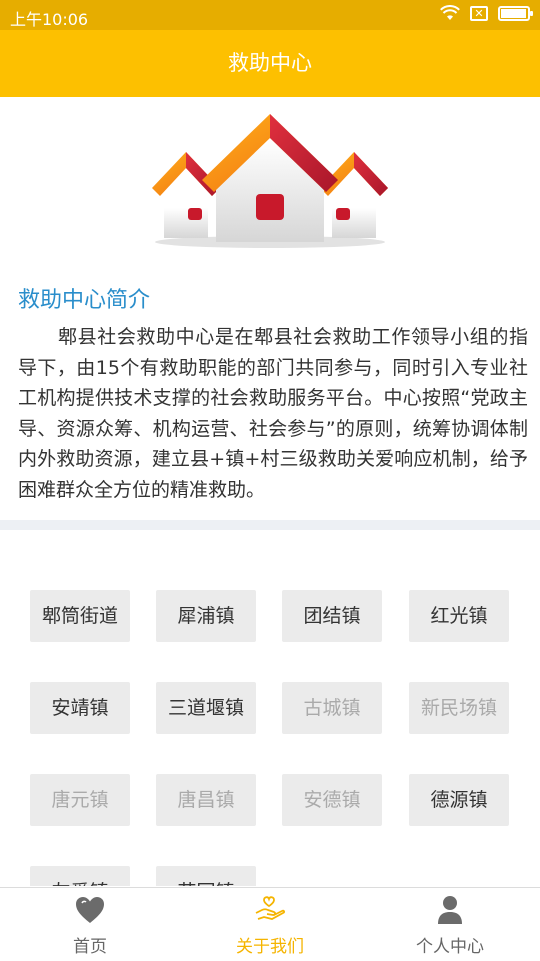 The width and height of the screenshot is (540, 961). I want to click on wifi-icon, so click(450, 12).